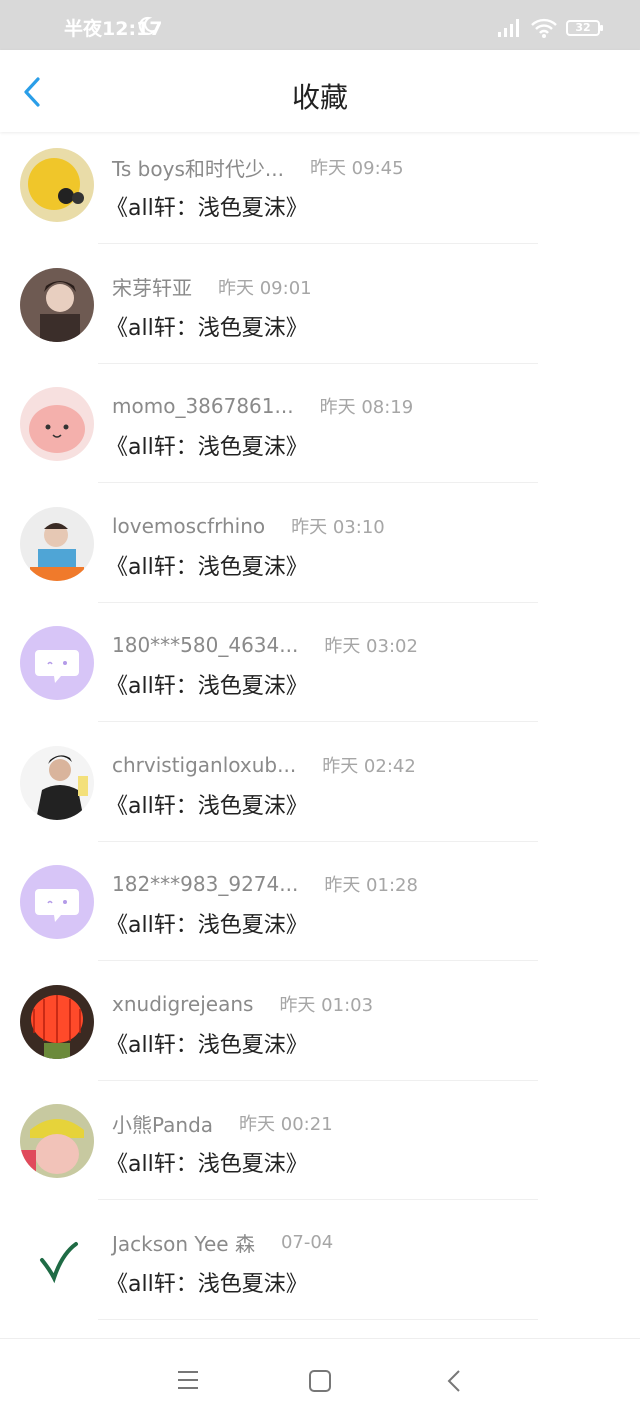 Image resolution: width=640 pixels, height=1423 pixels. What do you see at coordinates (369, 766) in the screenshot?
I see `timestamp: 昨天 02:42` at bounding box center [369, 766].